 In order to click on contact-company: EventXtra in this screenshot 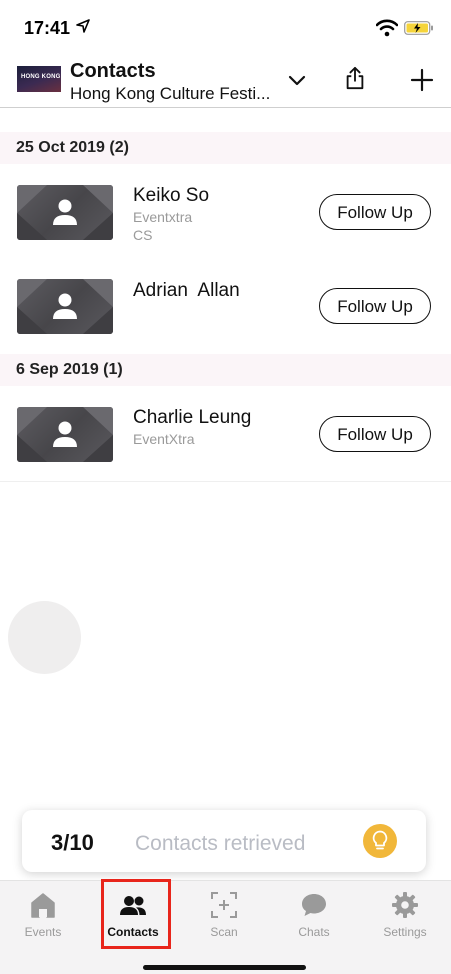, I will do `click(164, 439)`.